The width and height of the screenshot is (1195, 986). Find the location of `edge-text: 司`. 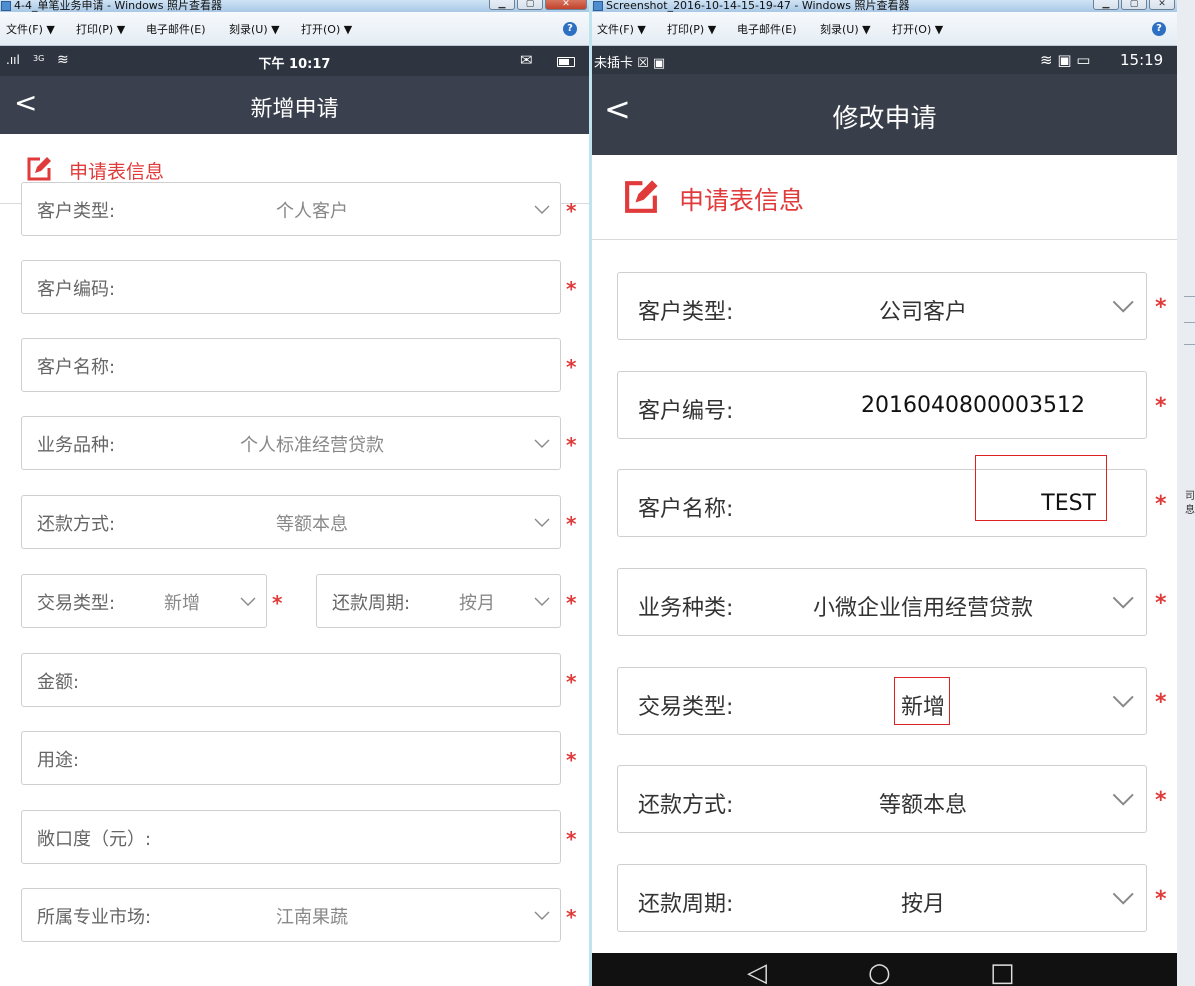

edge-text: 司 is located at coordinates (1190, 496).